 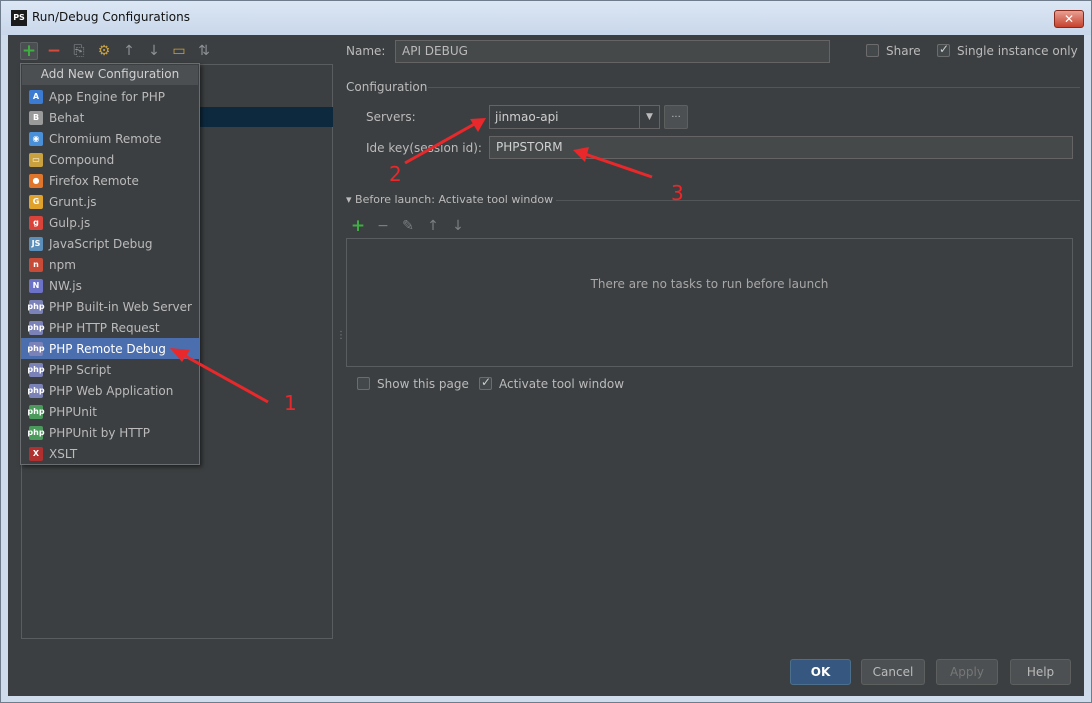 I want to click on copy-configuration-icon: ⎘, so click(x=79, y=51).